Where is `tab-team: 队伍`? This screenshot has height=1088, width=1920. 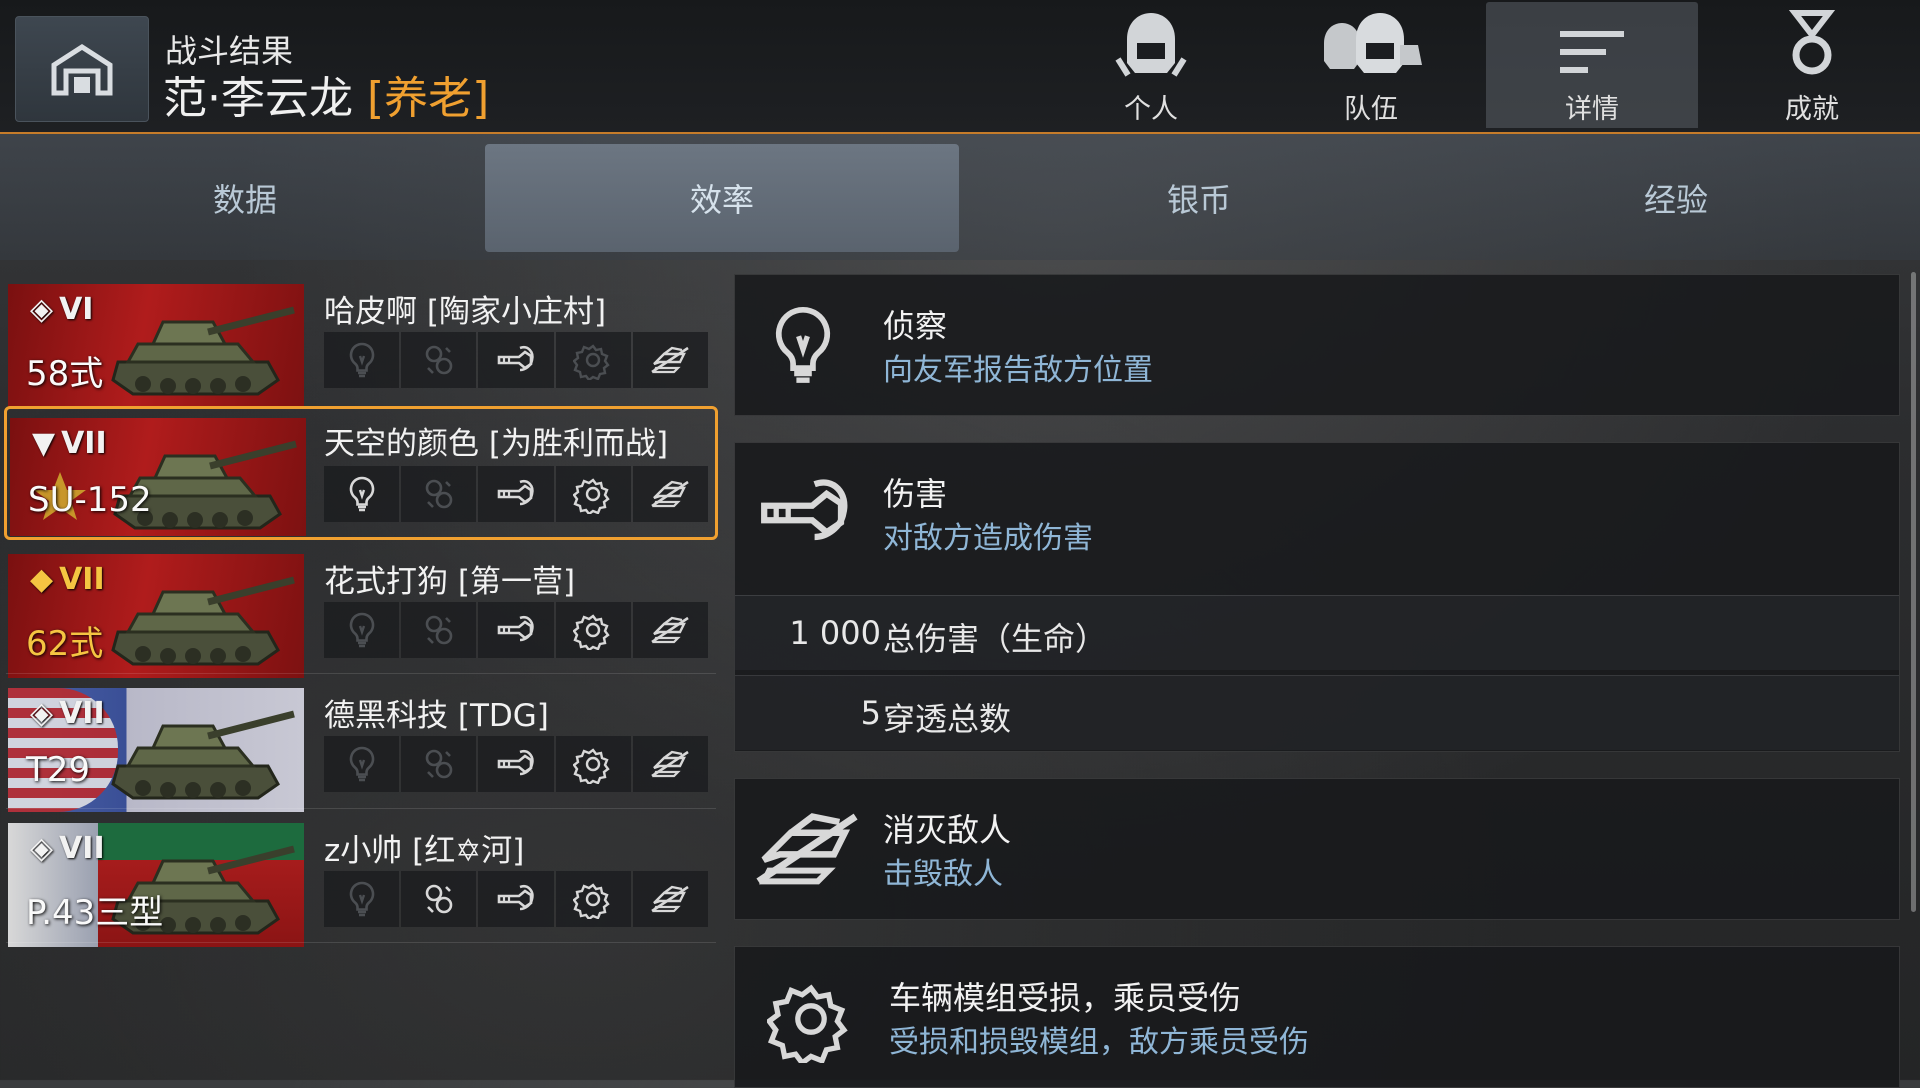
tab-team: 队伍 is located at coordinates (1371, 64).